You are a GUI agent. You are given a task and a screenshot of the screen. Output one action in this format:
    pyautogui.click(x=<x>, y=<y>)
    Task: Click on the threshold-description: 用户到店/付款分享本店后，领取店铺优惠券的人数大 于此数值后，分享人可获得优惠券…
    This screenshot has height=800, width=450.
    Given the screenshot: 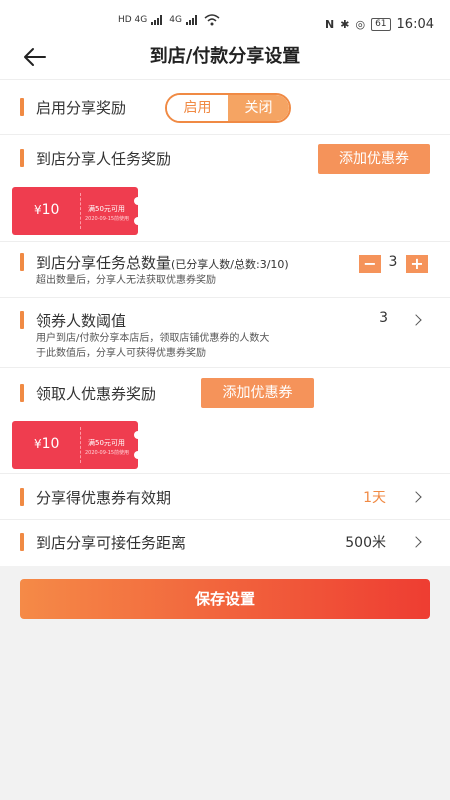 What is the action you would take?
    pyautogui.click(x=152, y=346)
    